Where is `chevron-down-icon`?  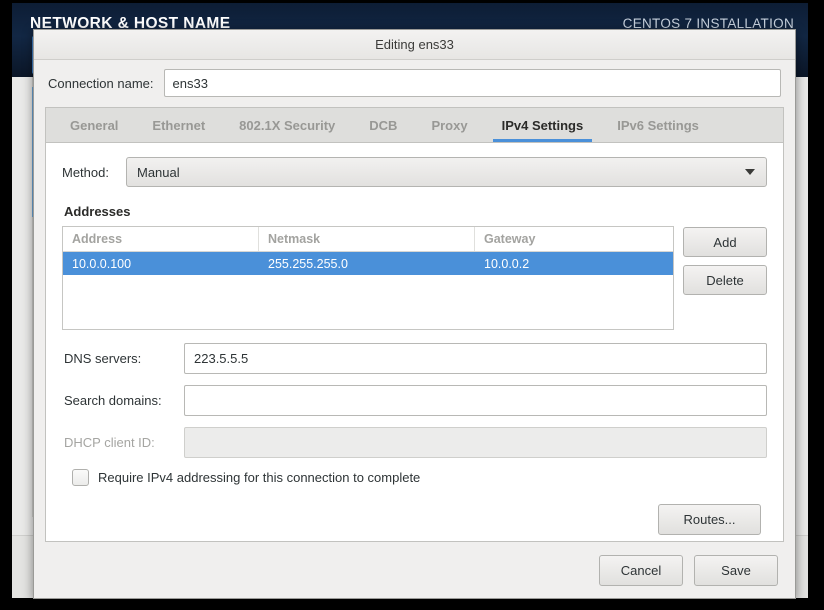 chevron-down-icon is located at coordinates (750, 172).